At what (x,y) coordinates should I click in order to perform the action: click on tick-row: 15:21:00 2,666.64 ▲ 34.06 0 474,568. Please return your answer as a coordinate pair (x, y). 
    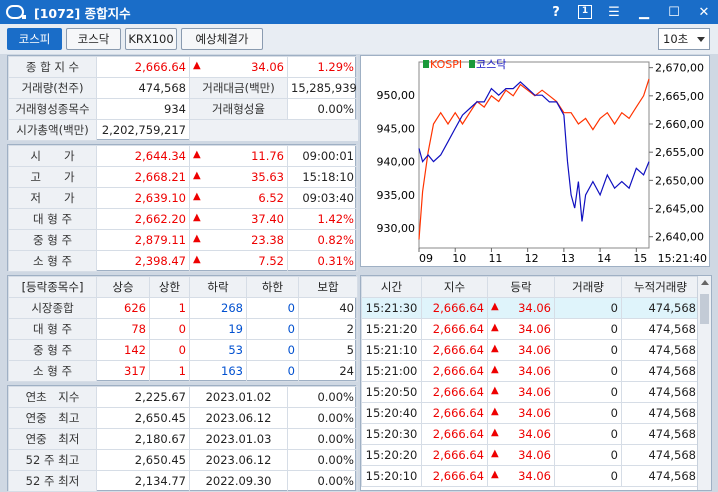
    Looking at the image, I should click on (530, 371).